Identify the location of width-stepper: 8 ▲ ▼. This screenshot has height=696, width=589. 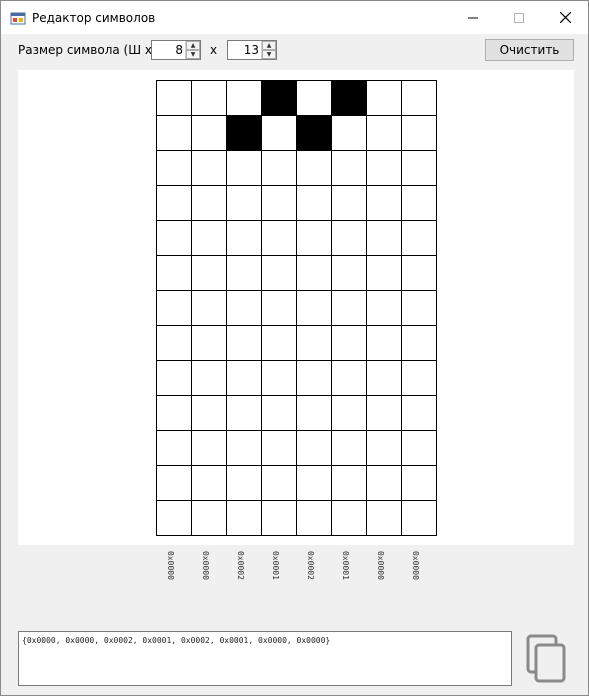
(176, 50).